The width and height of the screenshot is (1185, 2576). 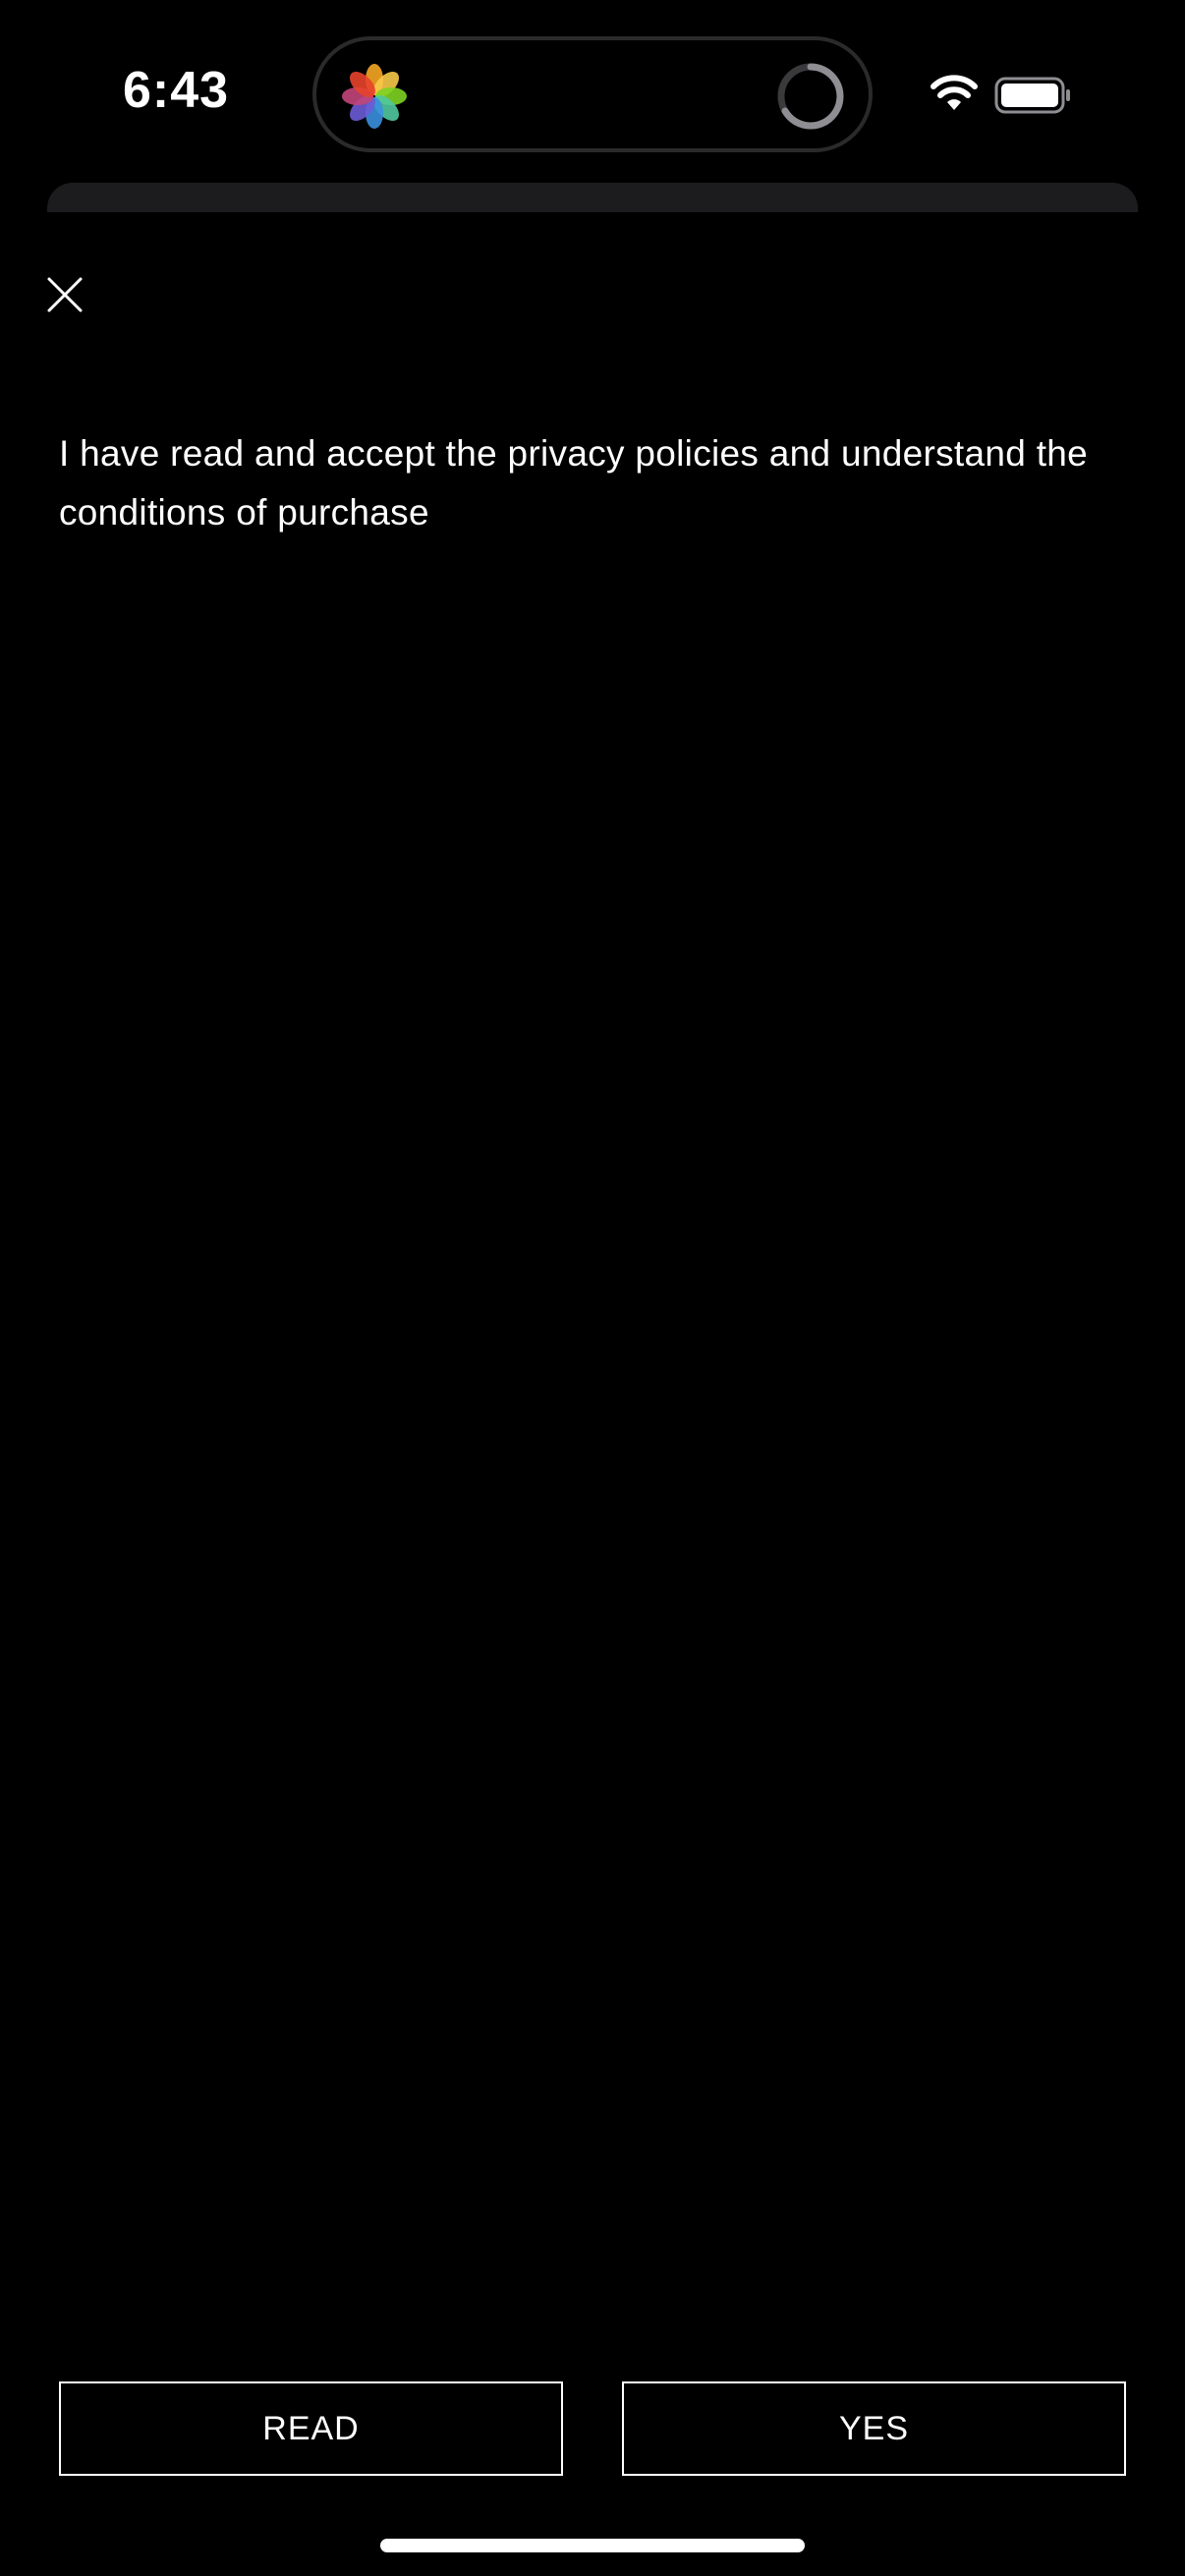 What do you see at coordinates (1032, 95) in the screenshot?
I see `battery-icon` at bounding box center [1032, 95].